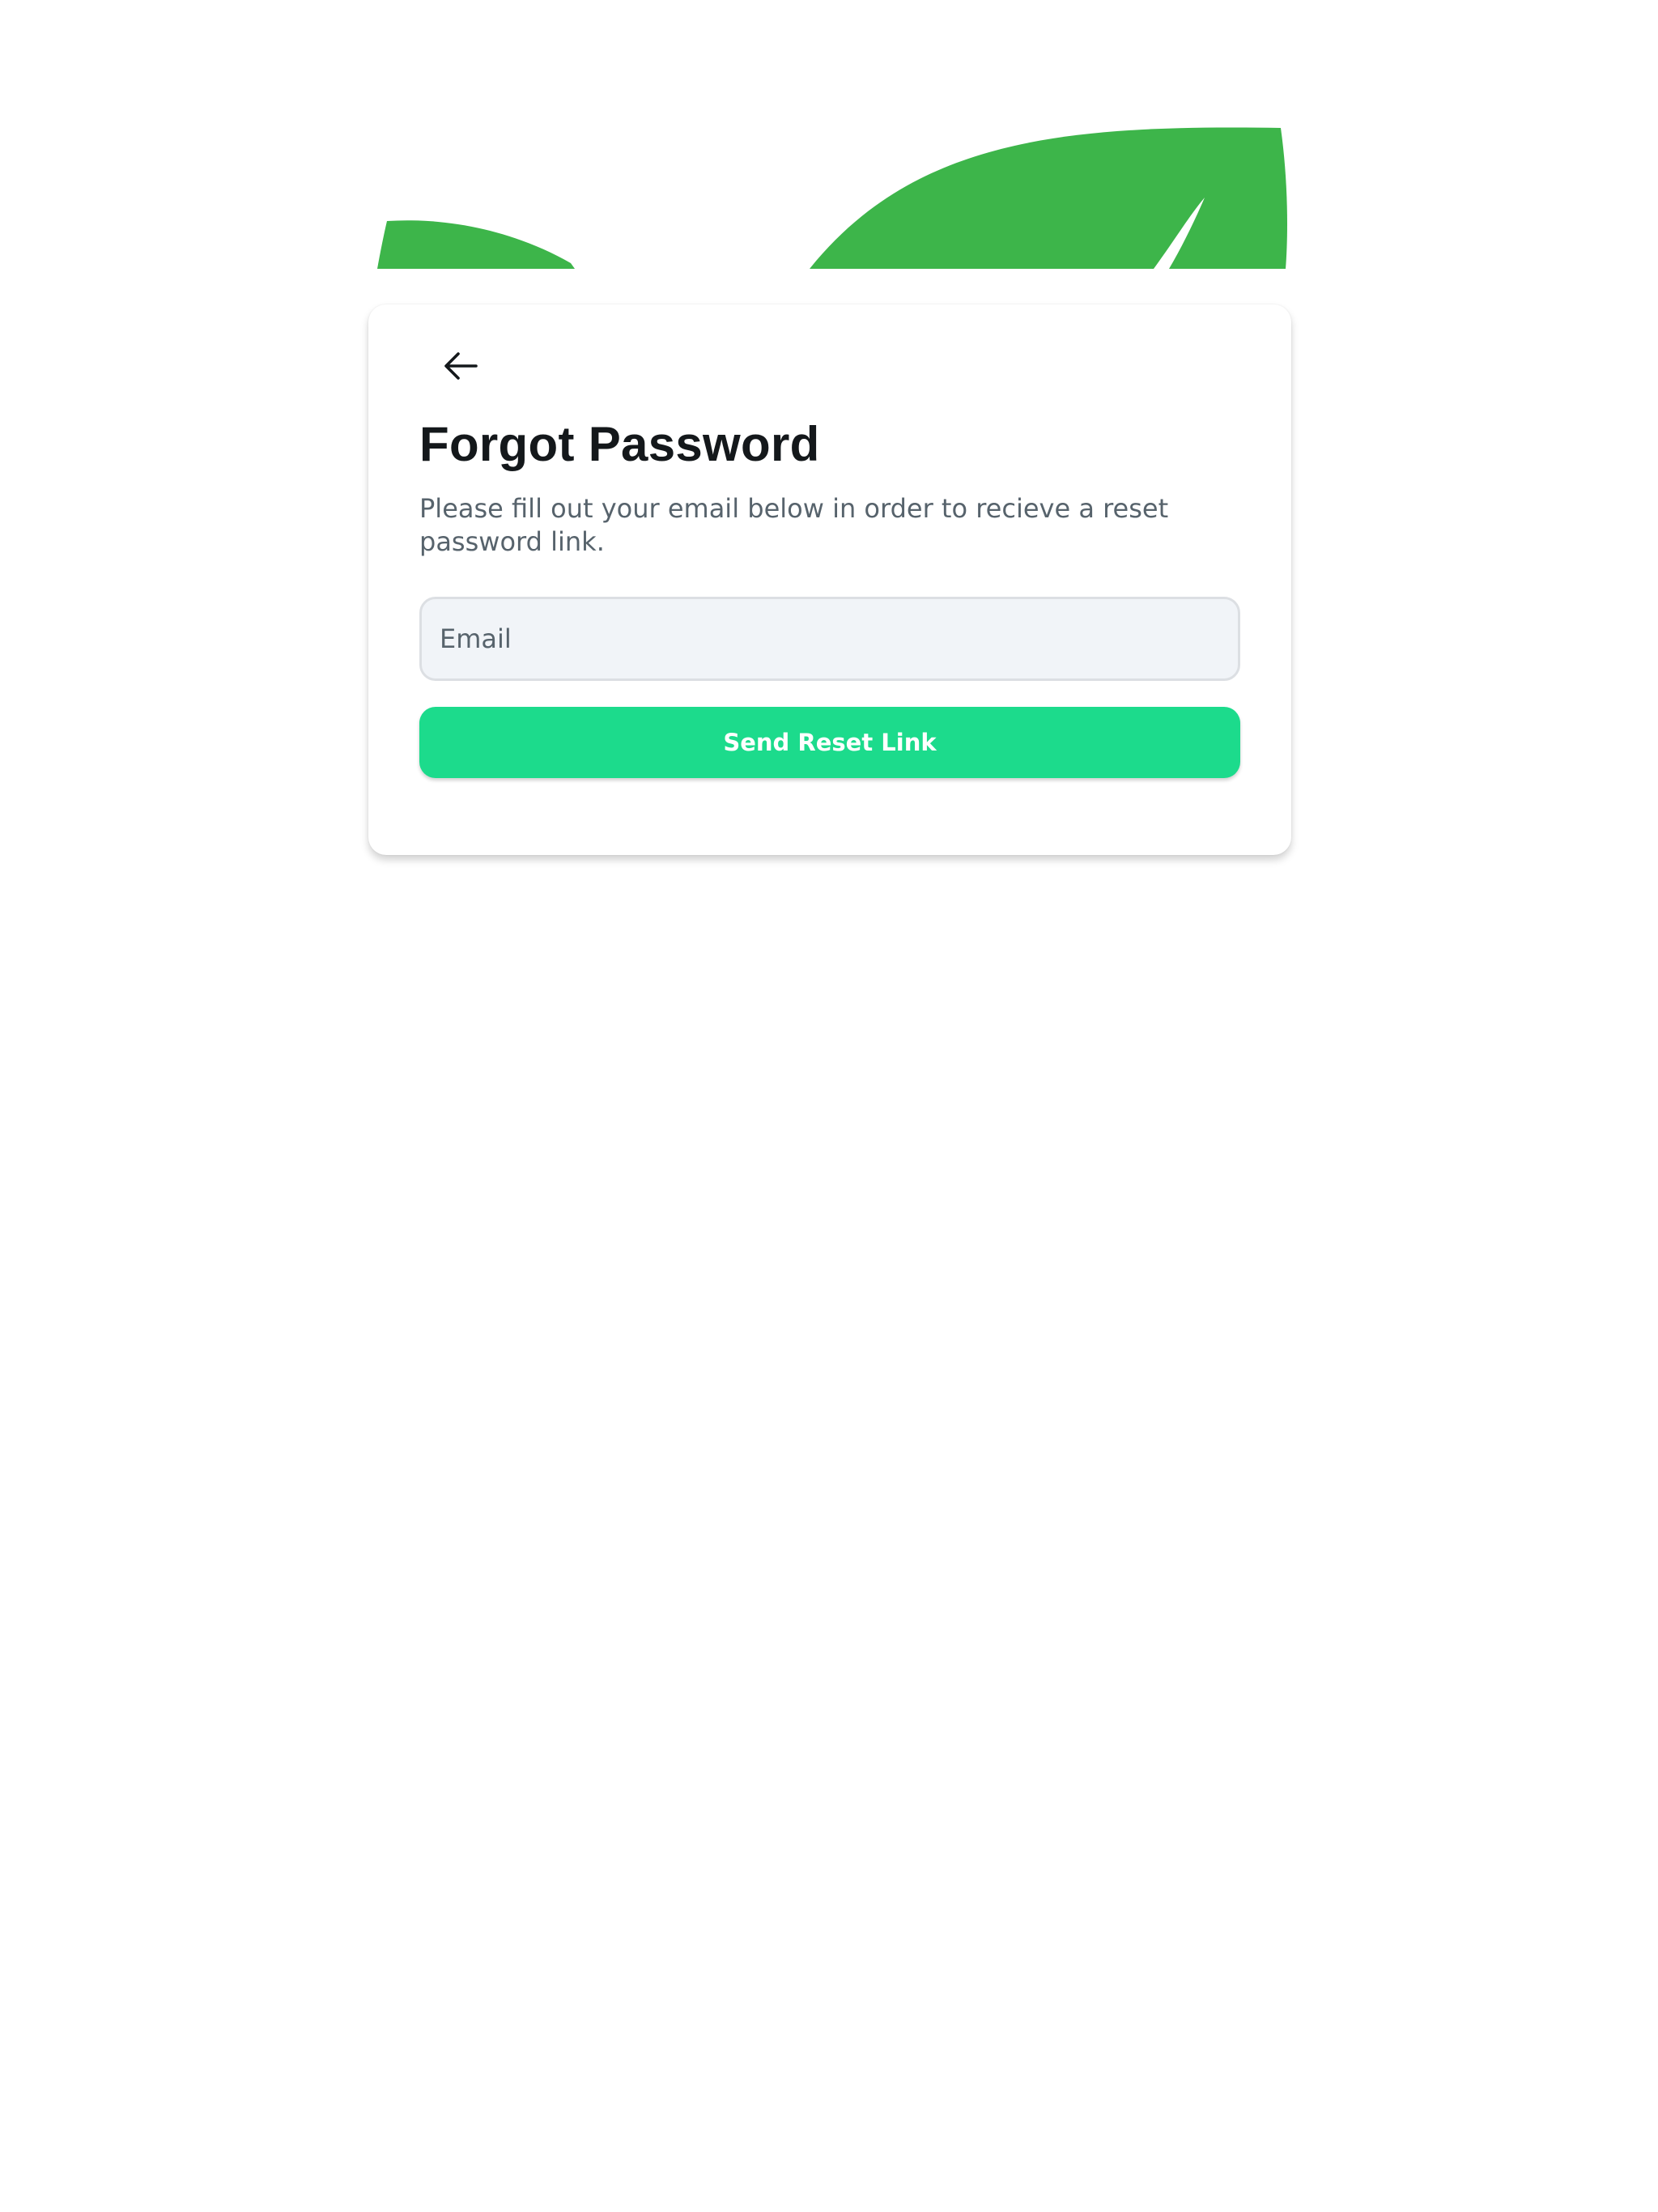 The width and height of the screenshot is (1658, 2212). I want to click on leaf-icon, so click(832, 198).